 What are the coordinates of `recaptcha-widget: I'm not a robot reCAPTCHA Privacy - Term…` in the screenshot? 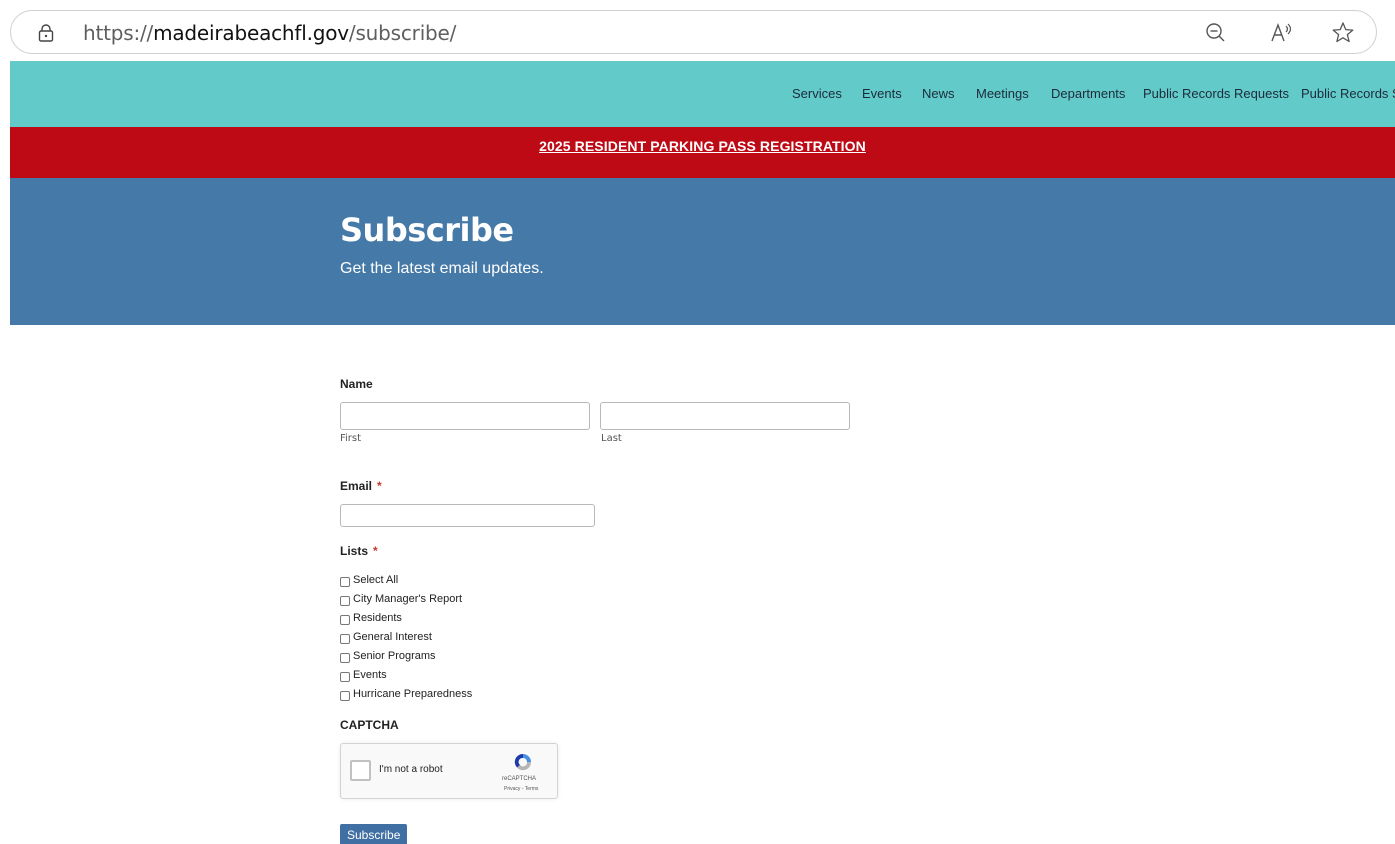 It's located at (449, 771).